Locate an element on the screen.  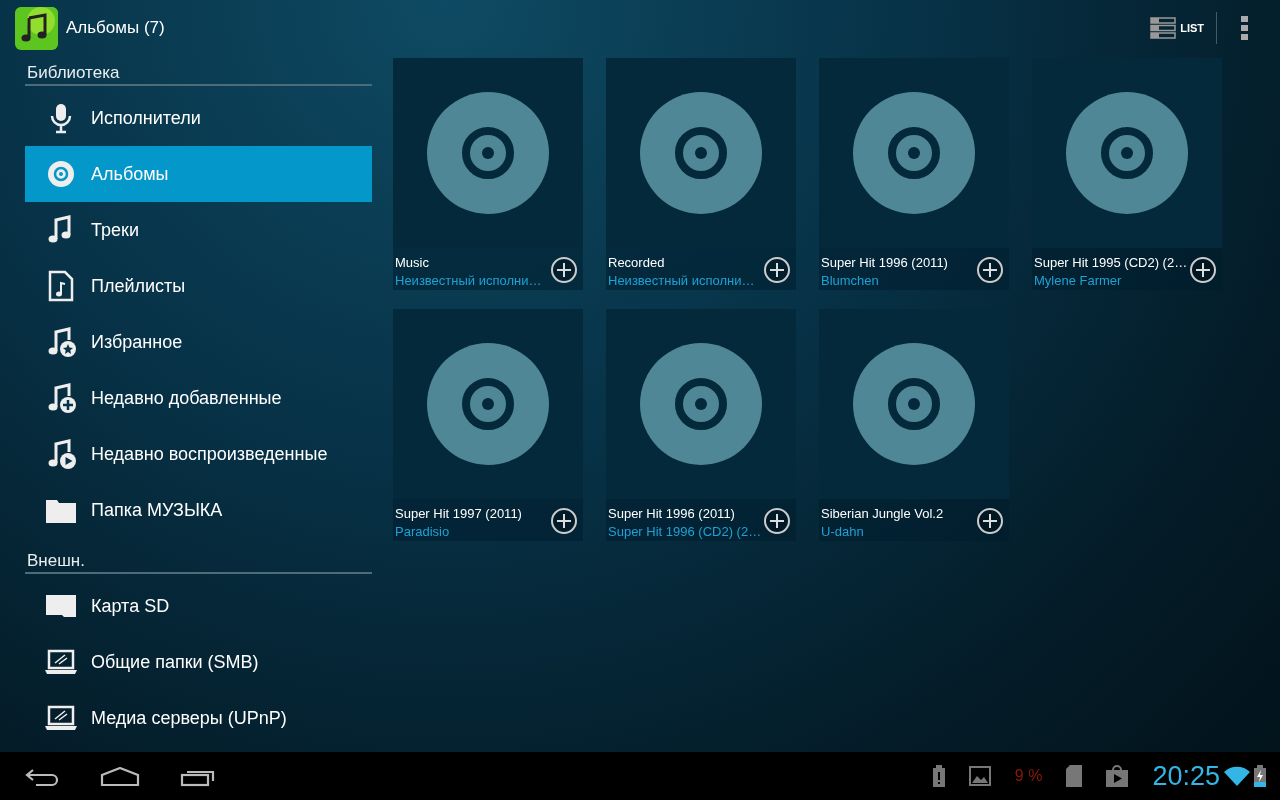
album-title: Siberian Jungle Vol.2 is located at coordinates (882, 514).